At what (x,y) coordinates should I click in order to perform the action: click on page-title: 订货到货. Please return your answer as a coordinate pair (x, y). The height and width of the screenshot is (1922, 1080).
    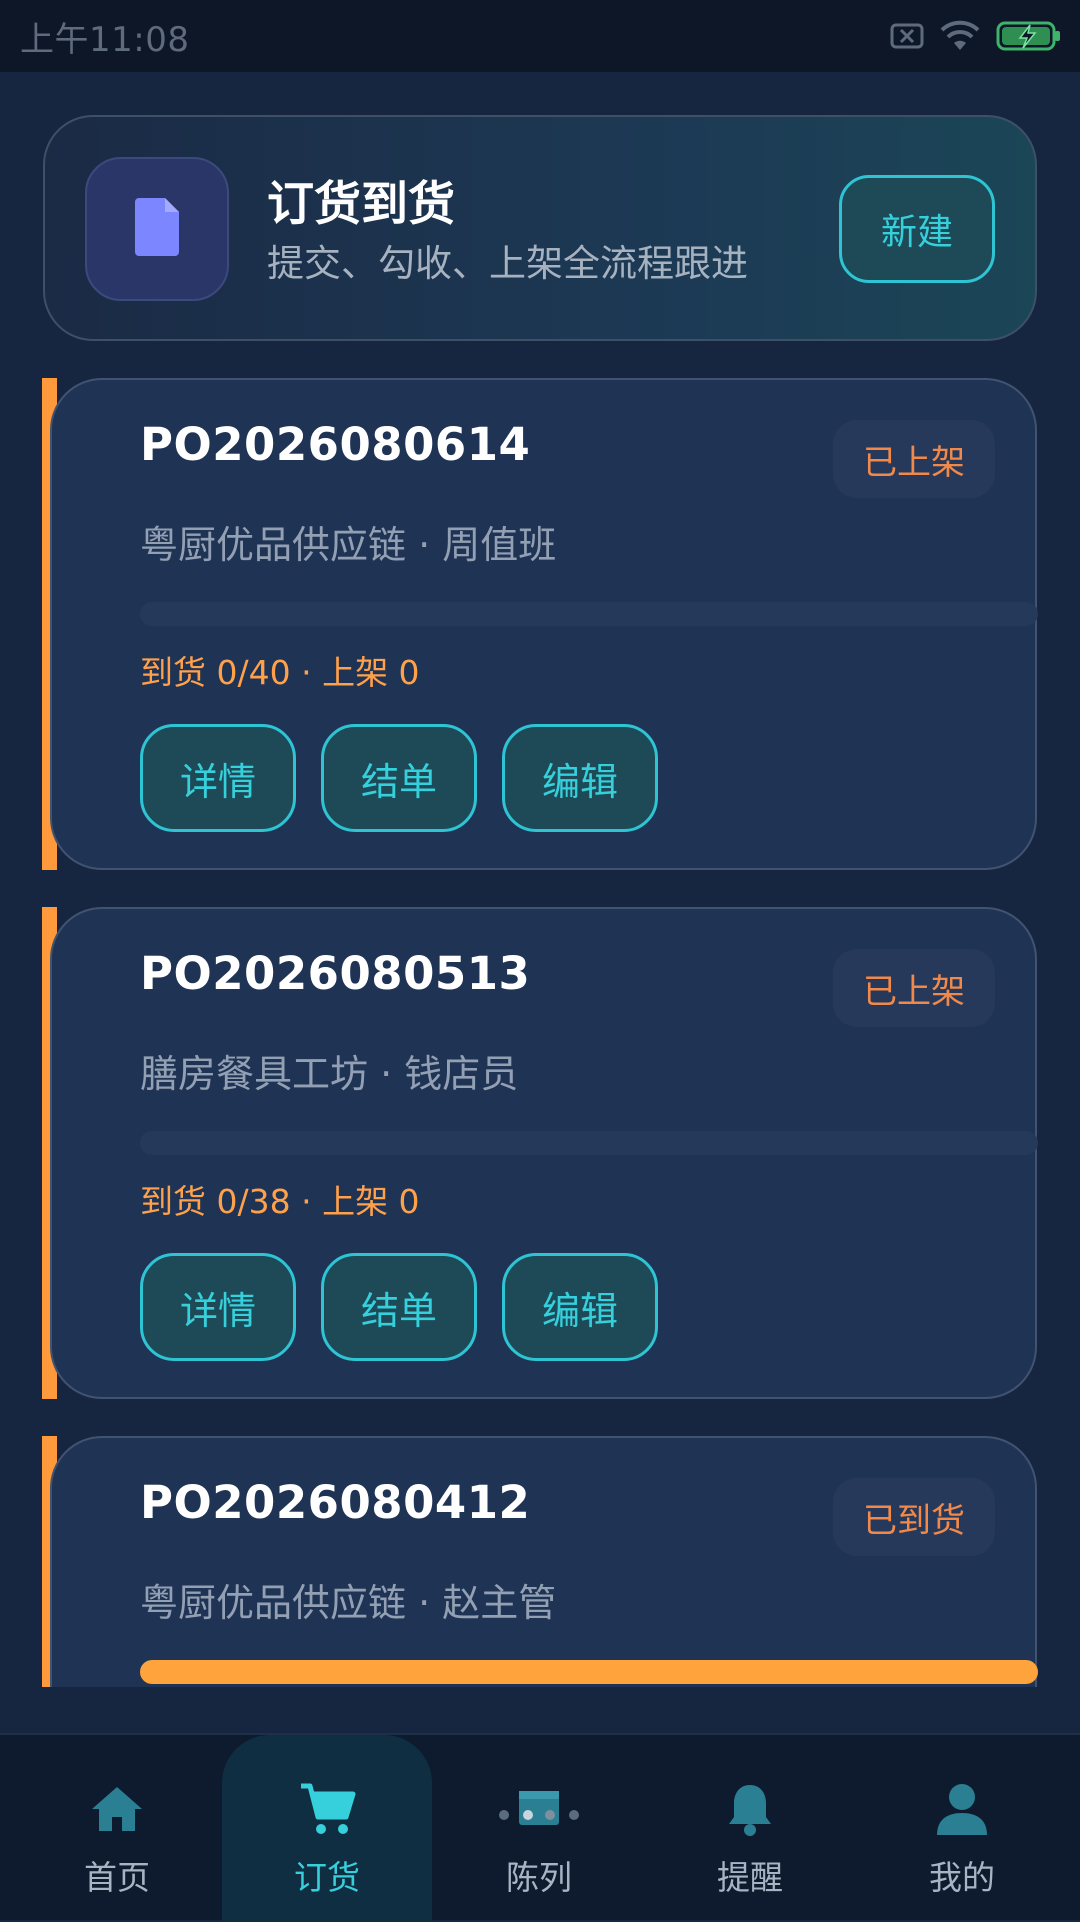
    Looking at the image, I should click on (361, 204).